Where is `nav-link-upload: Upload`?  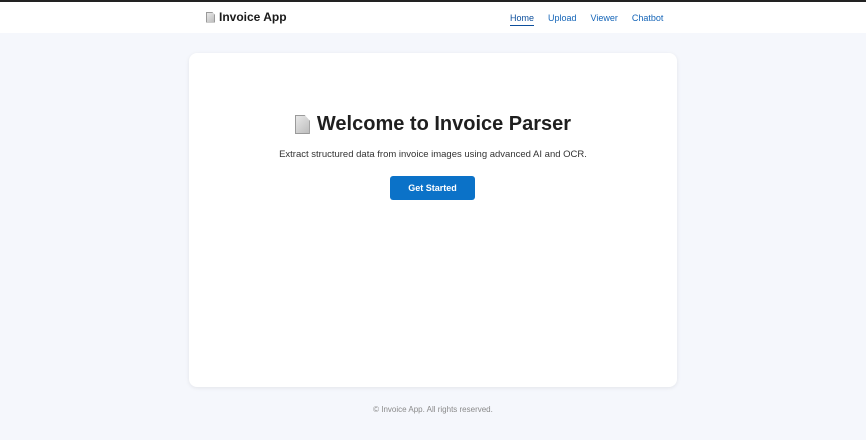 nav-link-upload: Upload is located at coordinates (562, 19).